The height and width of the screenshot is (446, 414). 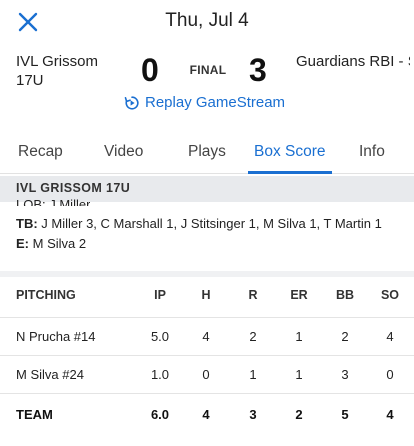 I want to click on game-status: FINAL, so click(x=208, y=70).